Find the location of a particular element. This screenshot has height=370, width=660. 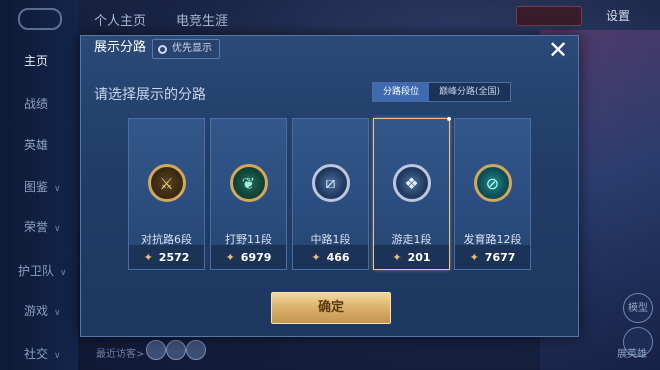

nav-item-home: 主页 is located at coordinates (39, 60).